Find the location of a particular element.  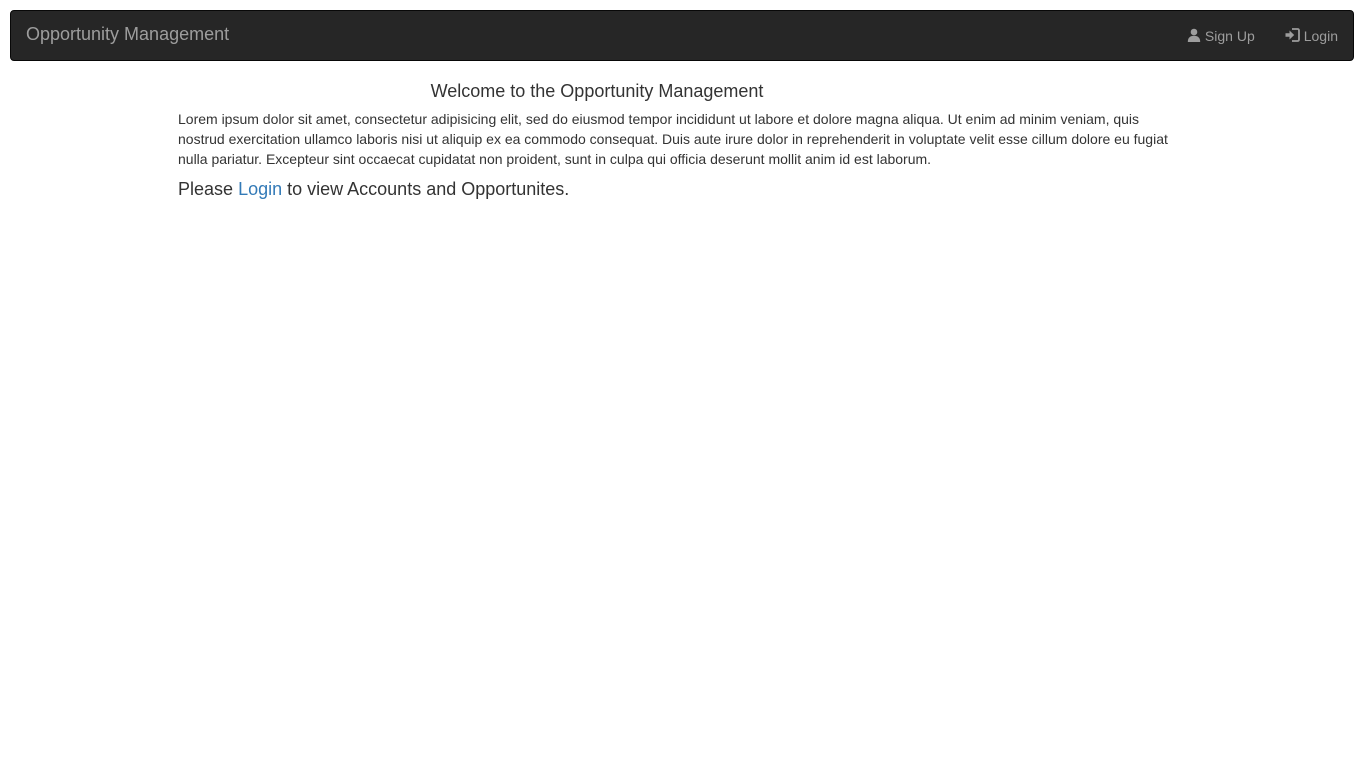

brand-link: Opportunity Management is located at coordinates (127, 35).